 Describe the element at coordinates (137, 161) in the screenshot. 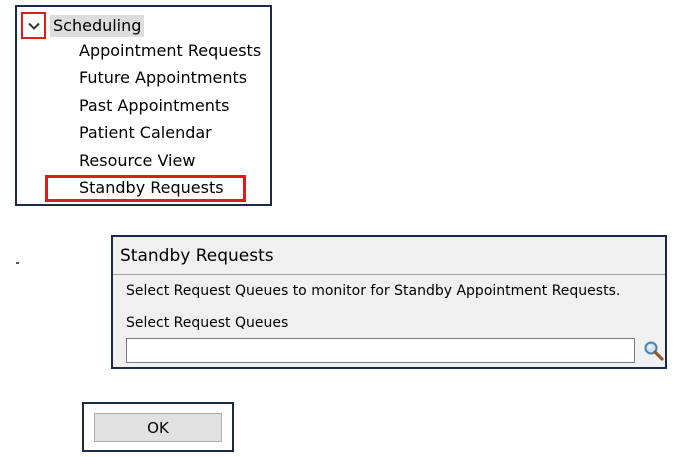

I see `tree-item-resource-view: Resource View` at that location.